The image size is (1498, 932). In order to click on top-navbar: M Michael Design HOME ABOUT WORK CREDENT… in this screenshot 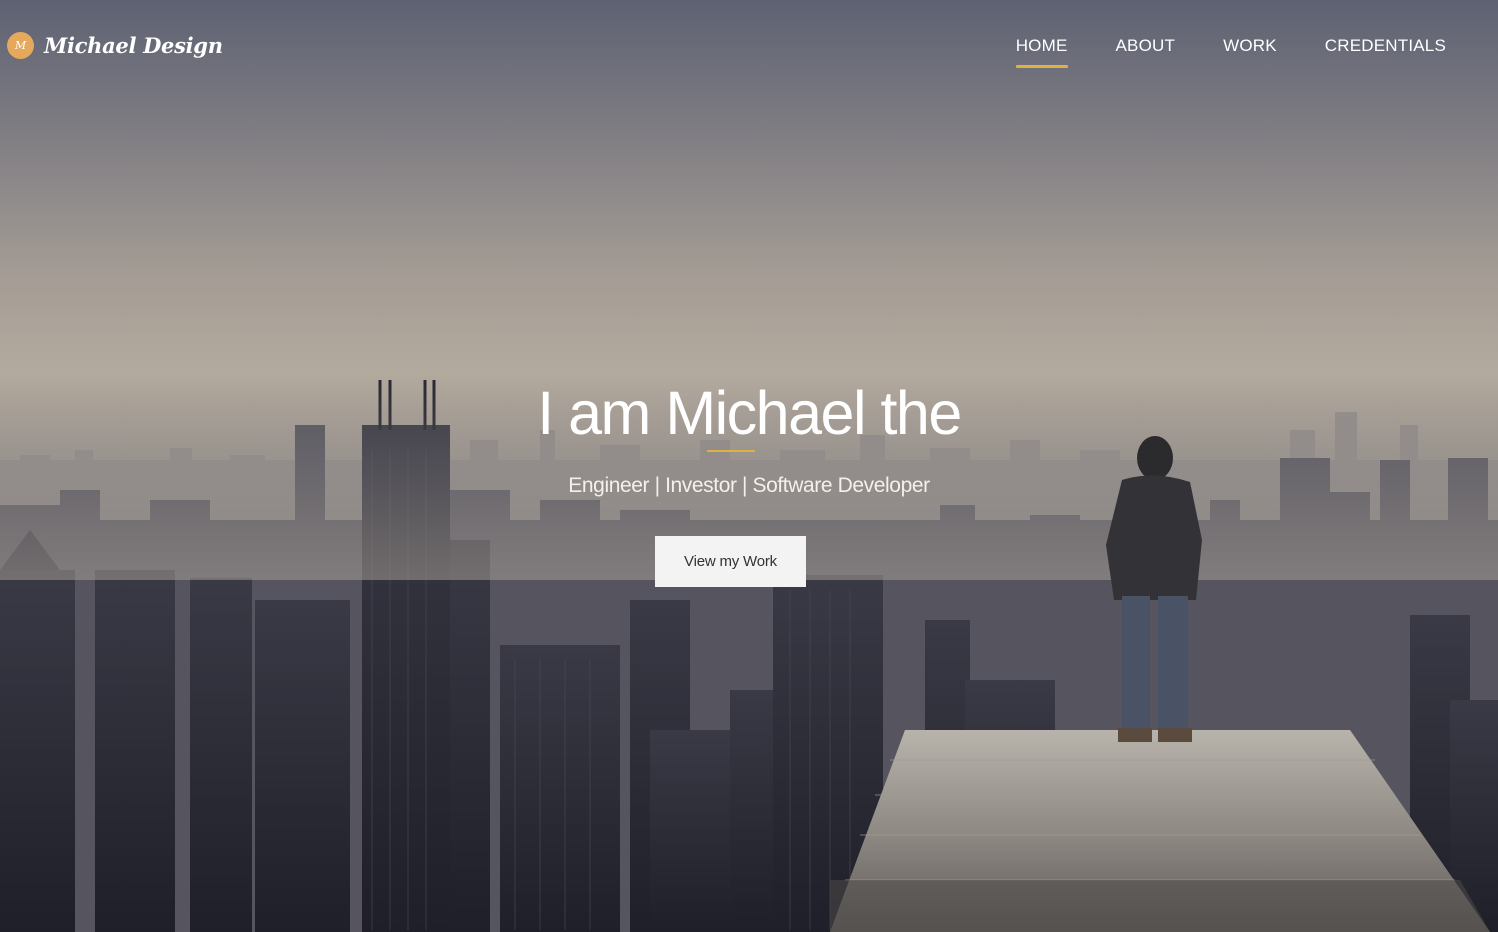, I will do `click(749, 46)`.